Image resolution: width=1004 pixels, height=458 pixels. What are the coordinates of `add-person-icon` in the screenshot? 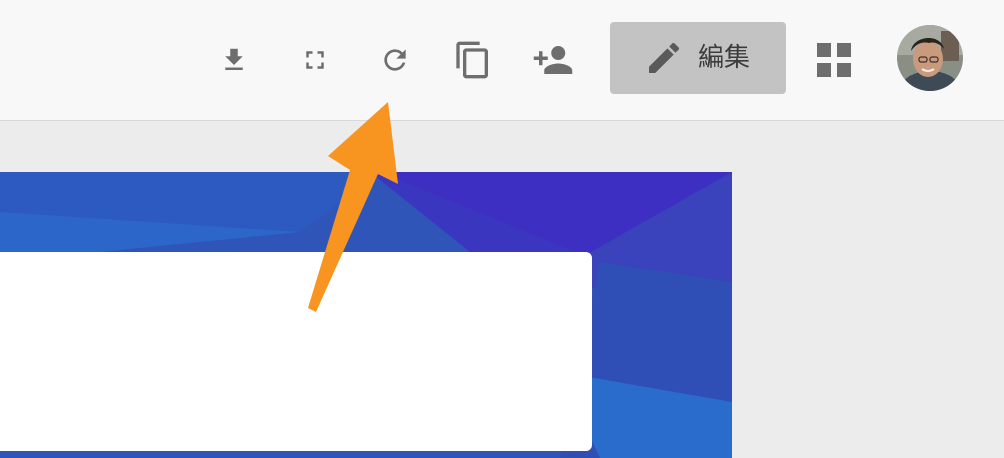 It's located at (553, 60).